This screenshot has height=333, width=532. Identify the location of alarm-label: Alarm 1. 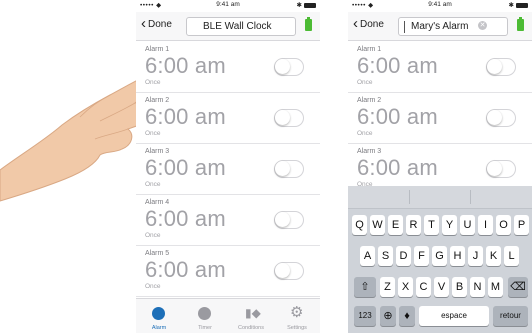
(369, 49).